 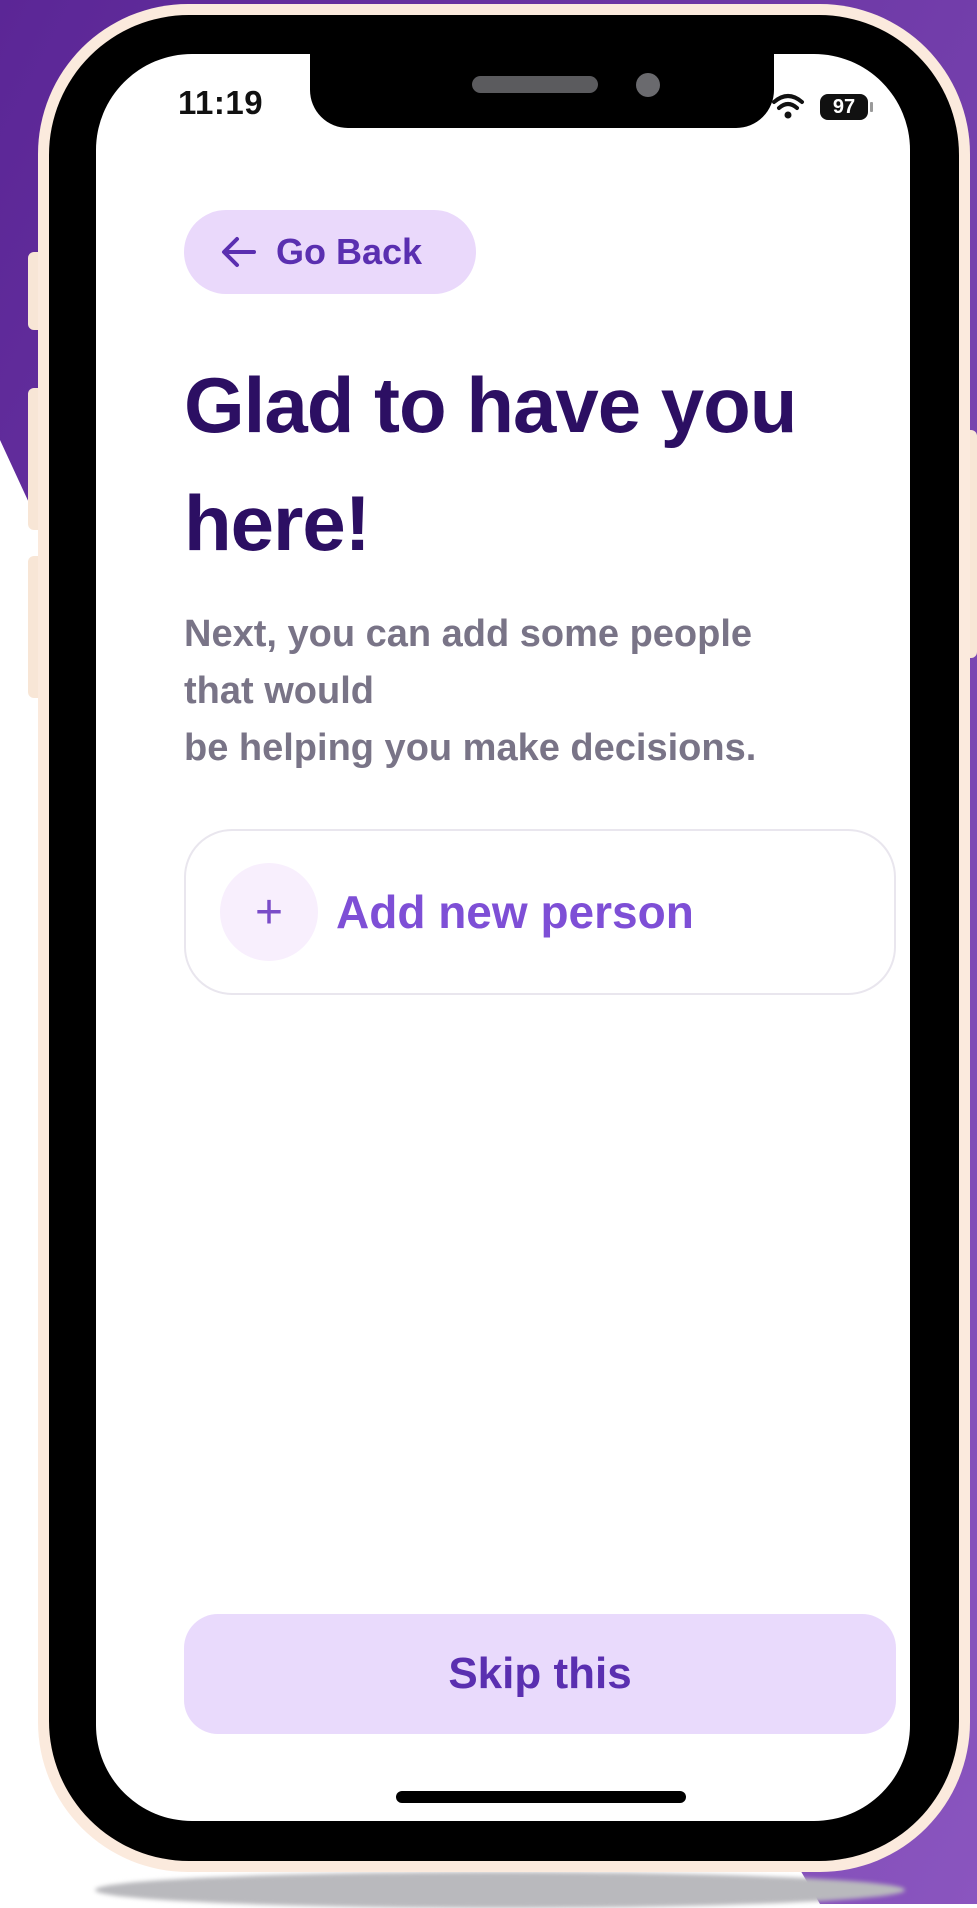 What do you see at coordinates (239, 252) in the screenshot?
I see `arrow-left-icon` at bounding box center [239, 252].